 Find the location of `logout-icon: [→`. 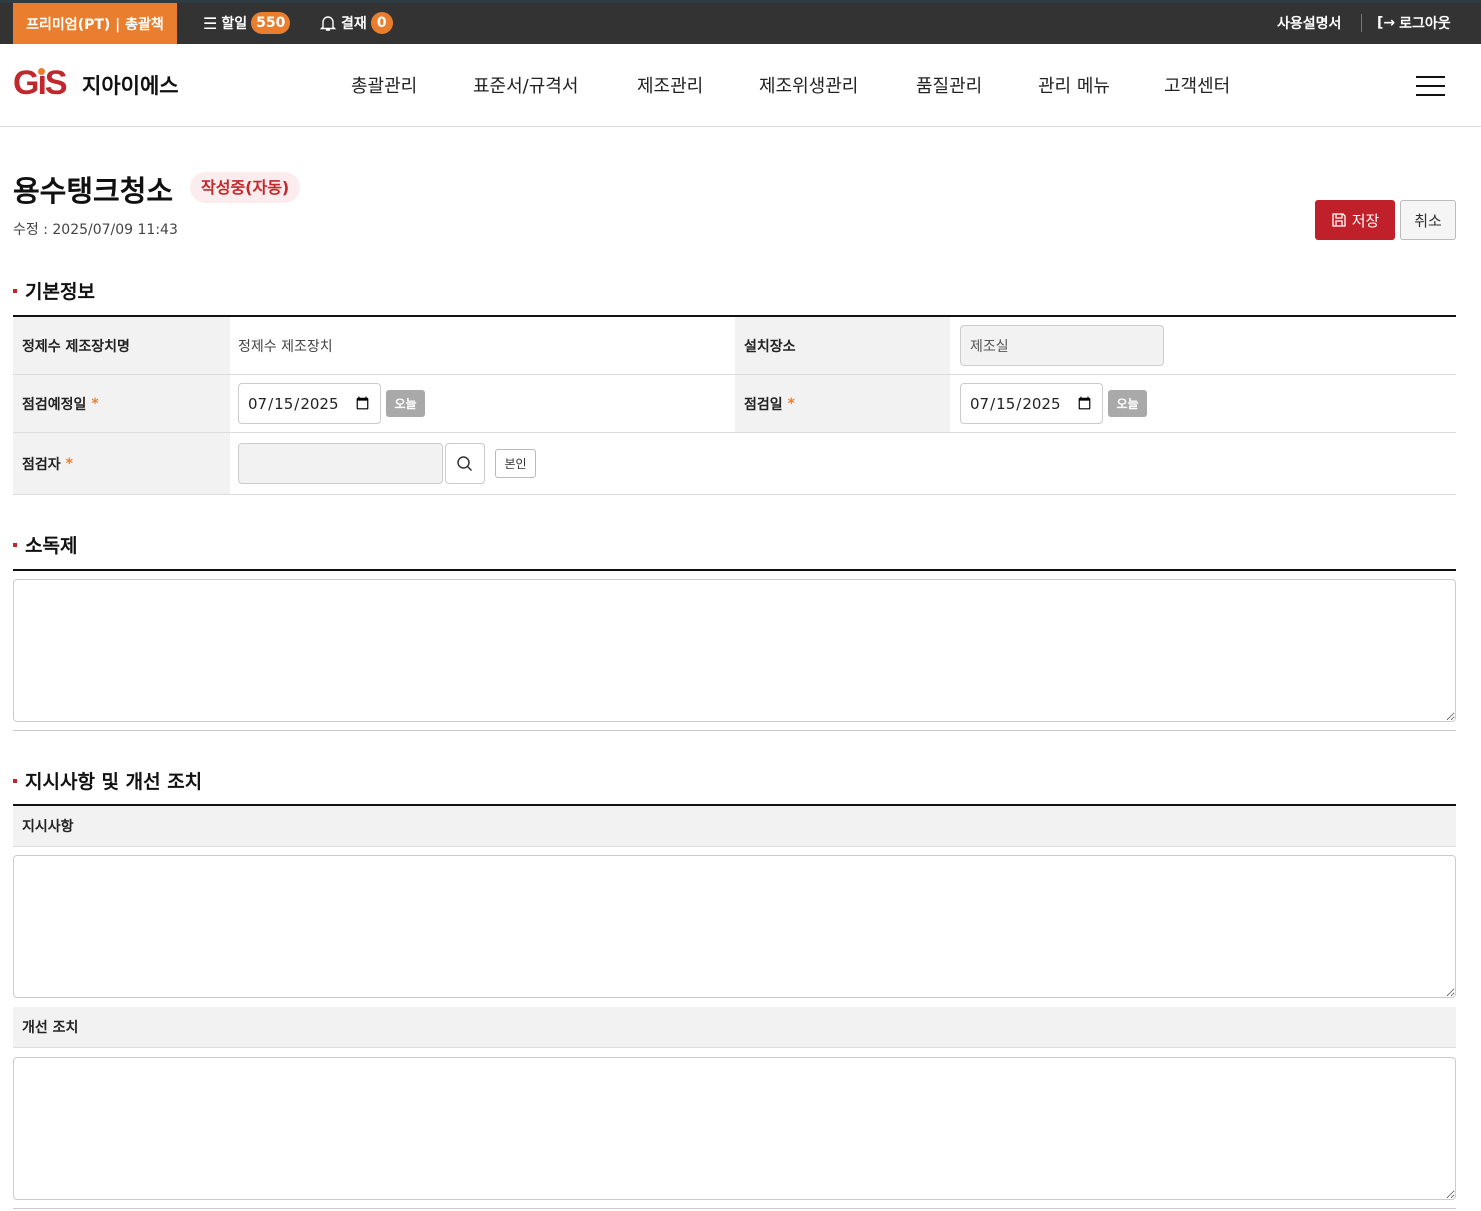

logout-icon: [→ is located at coordinates (1386, 23).